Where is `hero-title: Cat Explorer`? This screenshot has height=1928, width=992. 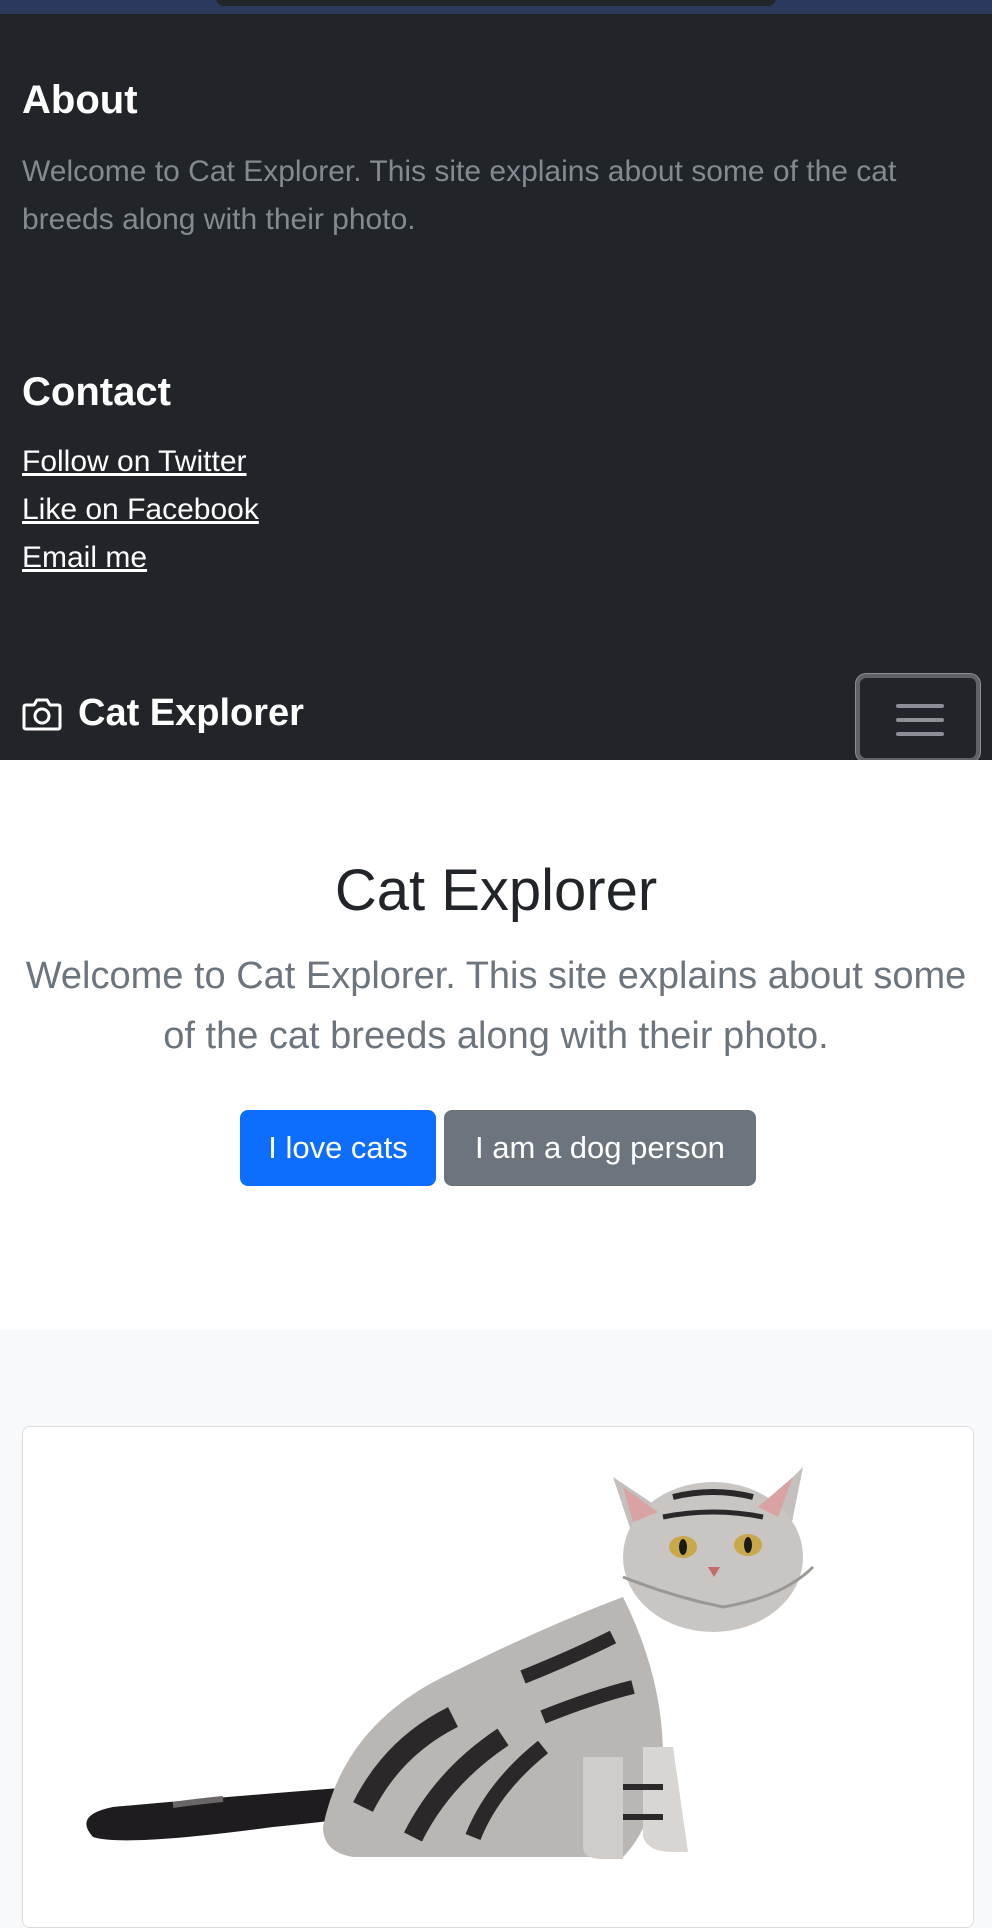 hero-title: Cat Explorer is located at coordinates (496, 890).